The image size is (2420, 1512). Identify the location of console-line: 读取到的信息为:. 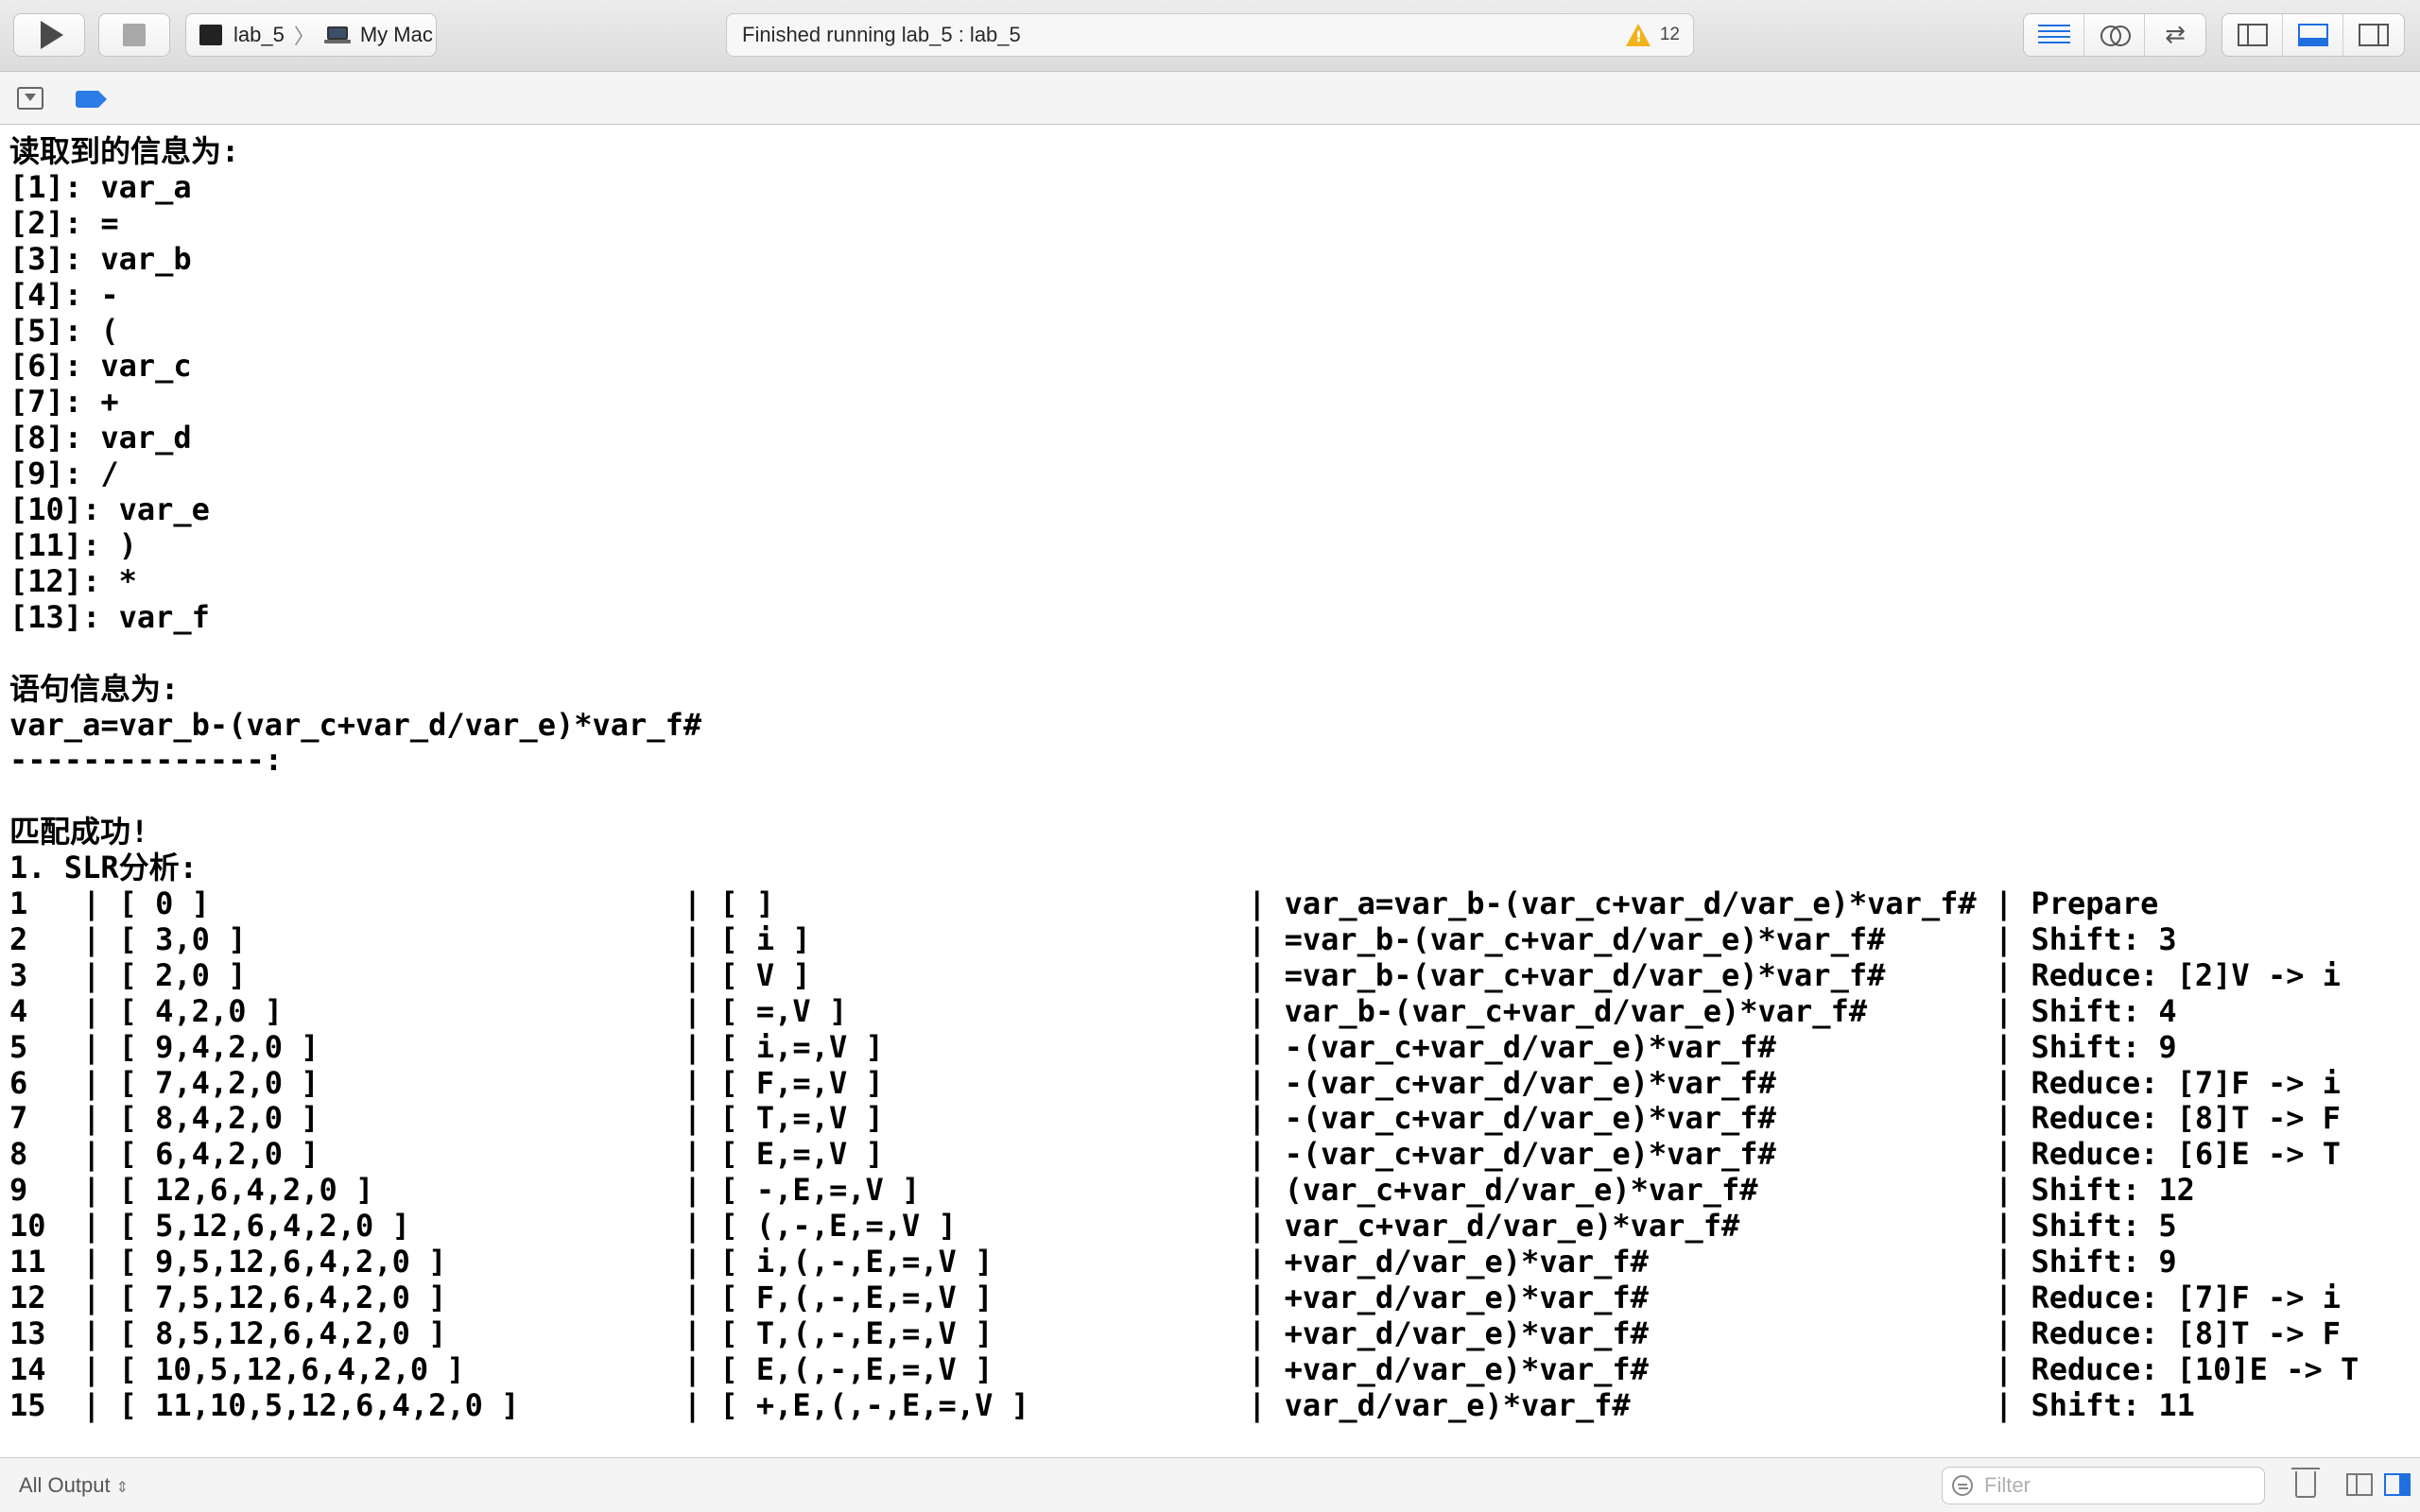
(124, 151).